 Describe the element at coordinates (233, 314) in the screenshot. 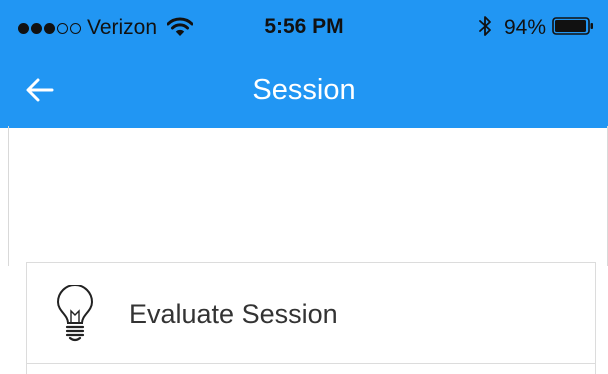

I see `list-item-label: Evaluate Session` at that location.